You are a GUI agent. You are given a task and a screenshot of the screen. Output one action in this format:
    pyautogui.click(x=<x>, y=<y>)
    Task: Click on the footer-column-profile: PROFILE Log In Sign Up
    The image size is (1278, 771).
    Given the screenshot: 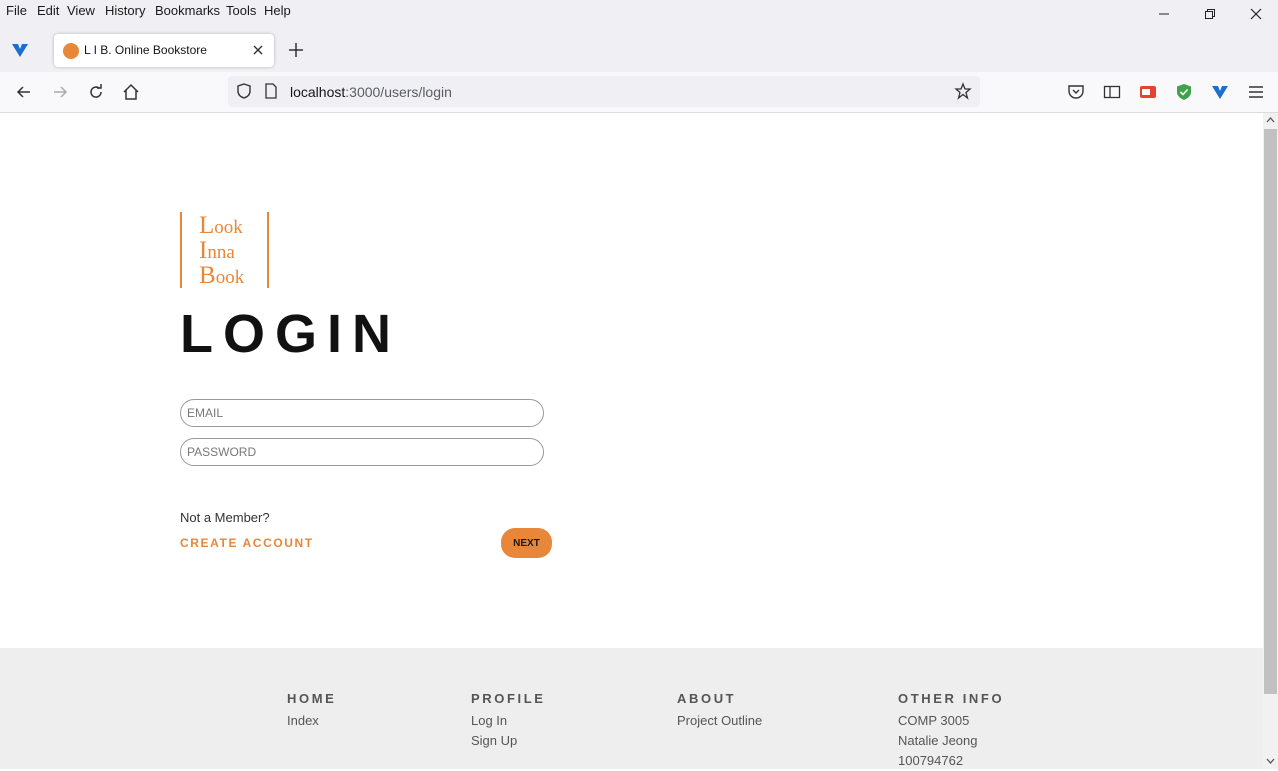 What is the action you would take?
    pyautogui.click(x=508, y=721)
    